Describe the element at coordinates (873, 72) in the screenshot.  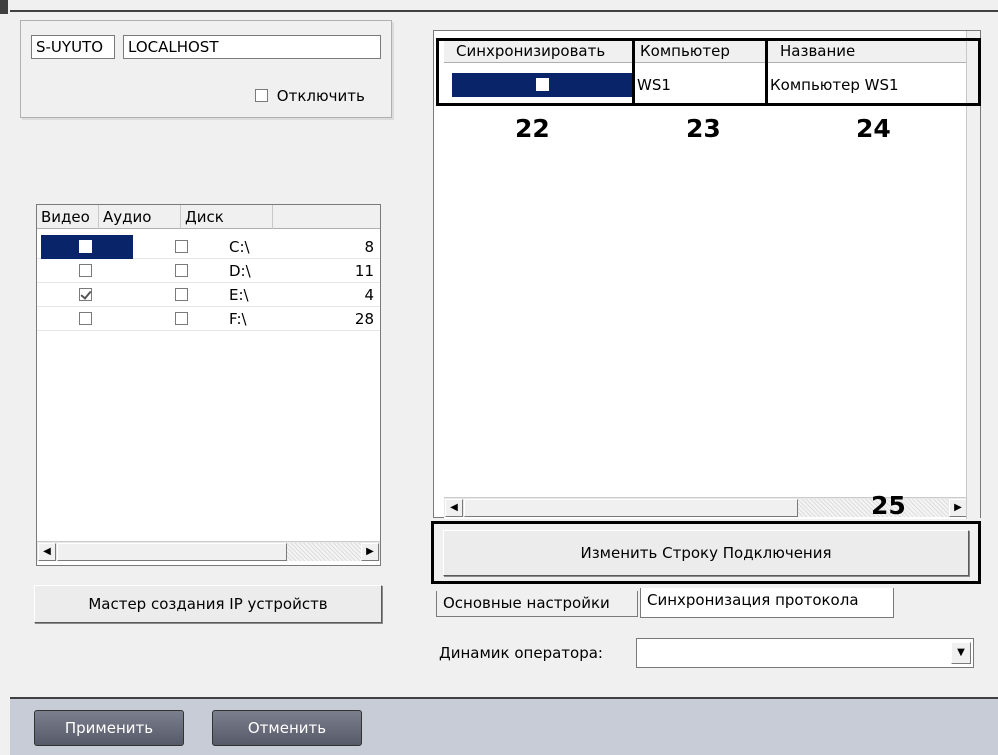
I see `callout-box-name` at that location.